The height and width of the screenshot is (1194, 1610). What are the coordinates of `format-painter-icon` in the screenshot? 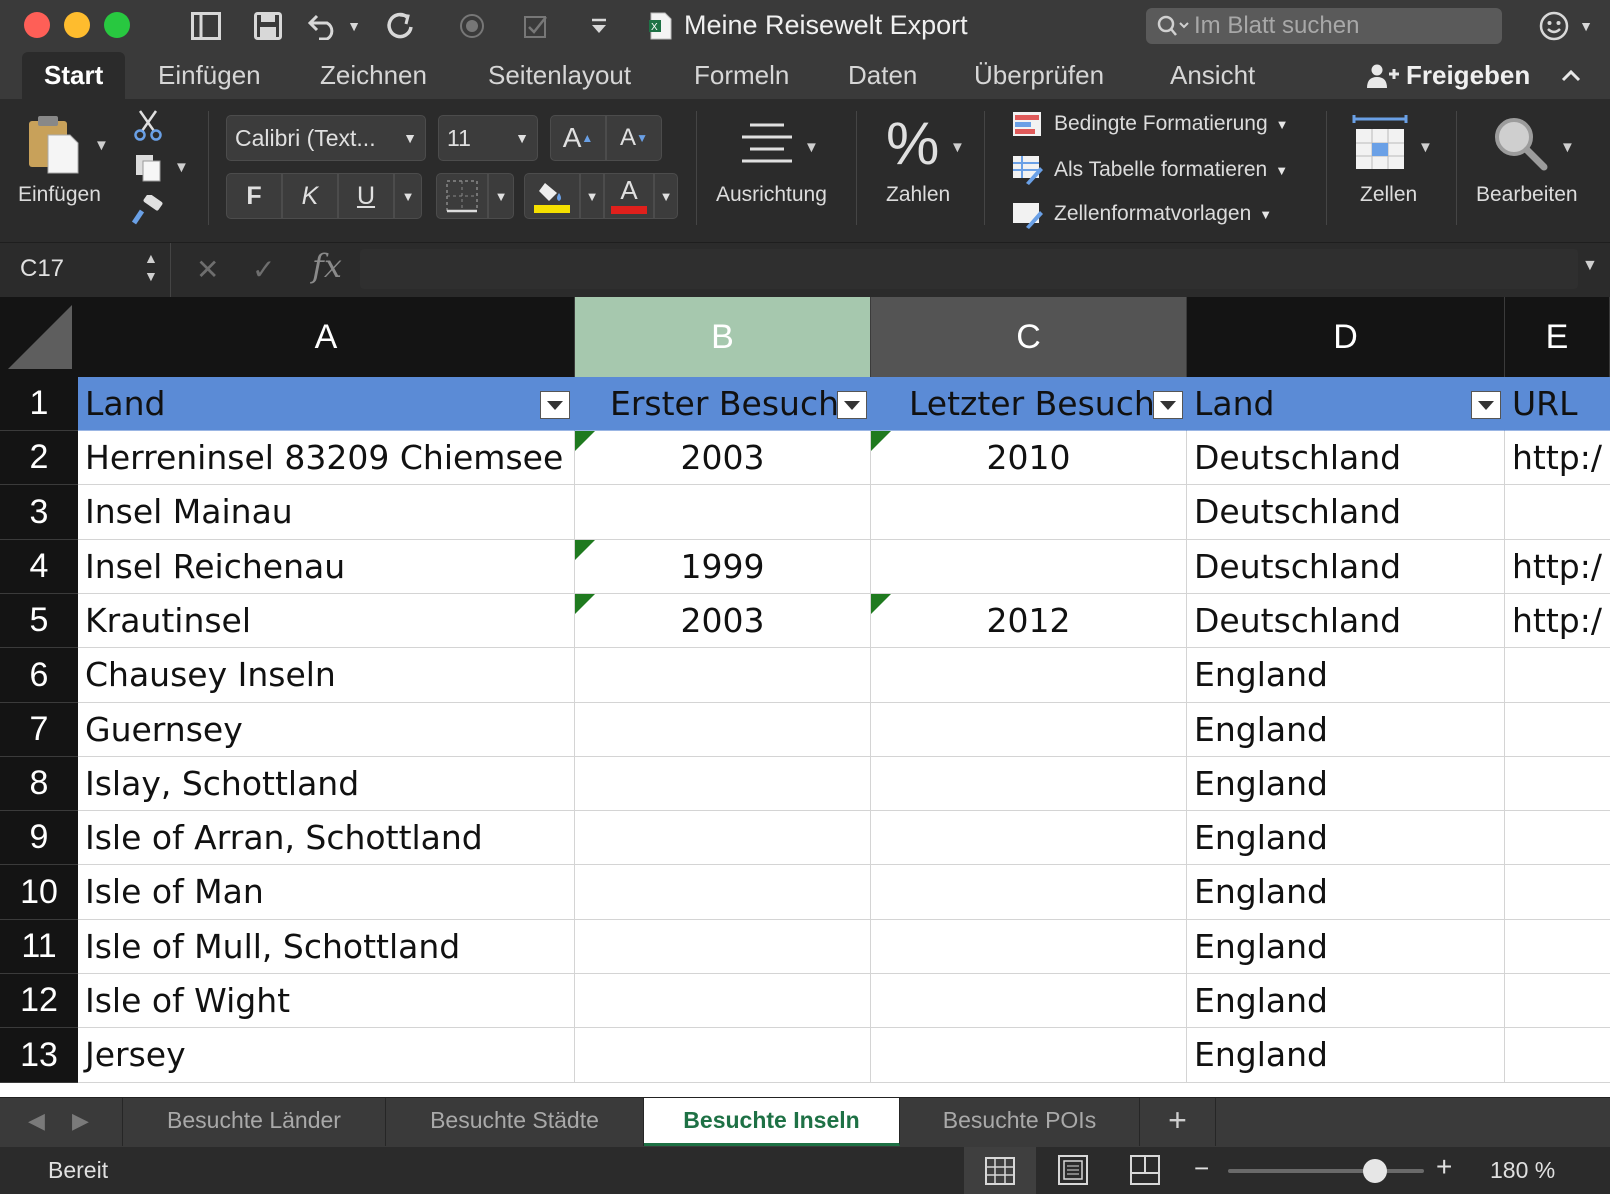 It's located at (147, 212).